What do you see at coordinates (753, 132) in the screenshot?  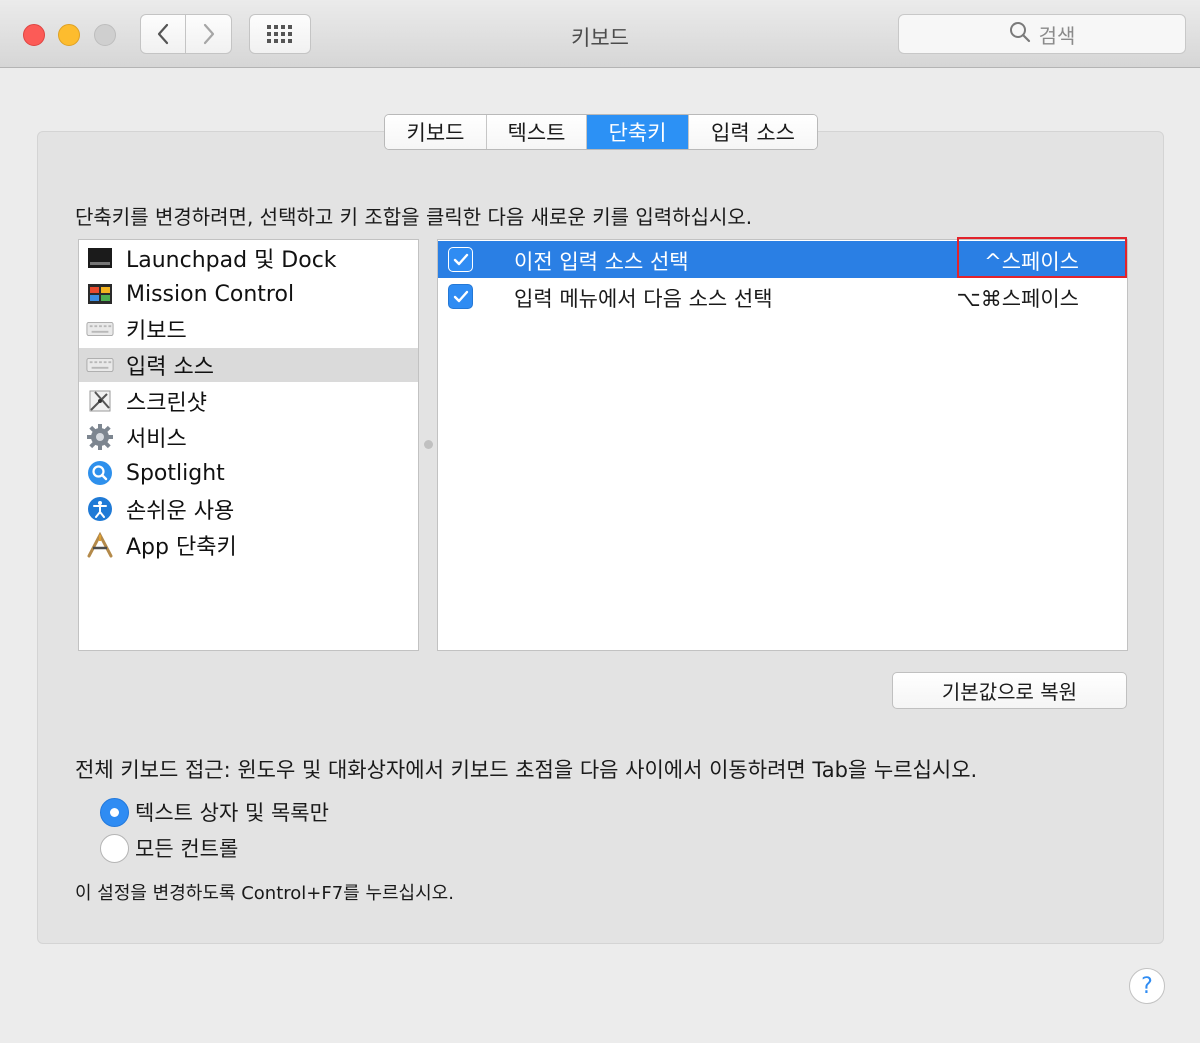 I see `tab-input-sources: 입력 소스` at bounding box center [753, 132].